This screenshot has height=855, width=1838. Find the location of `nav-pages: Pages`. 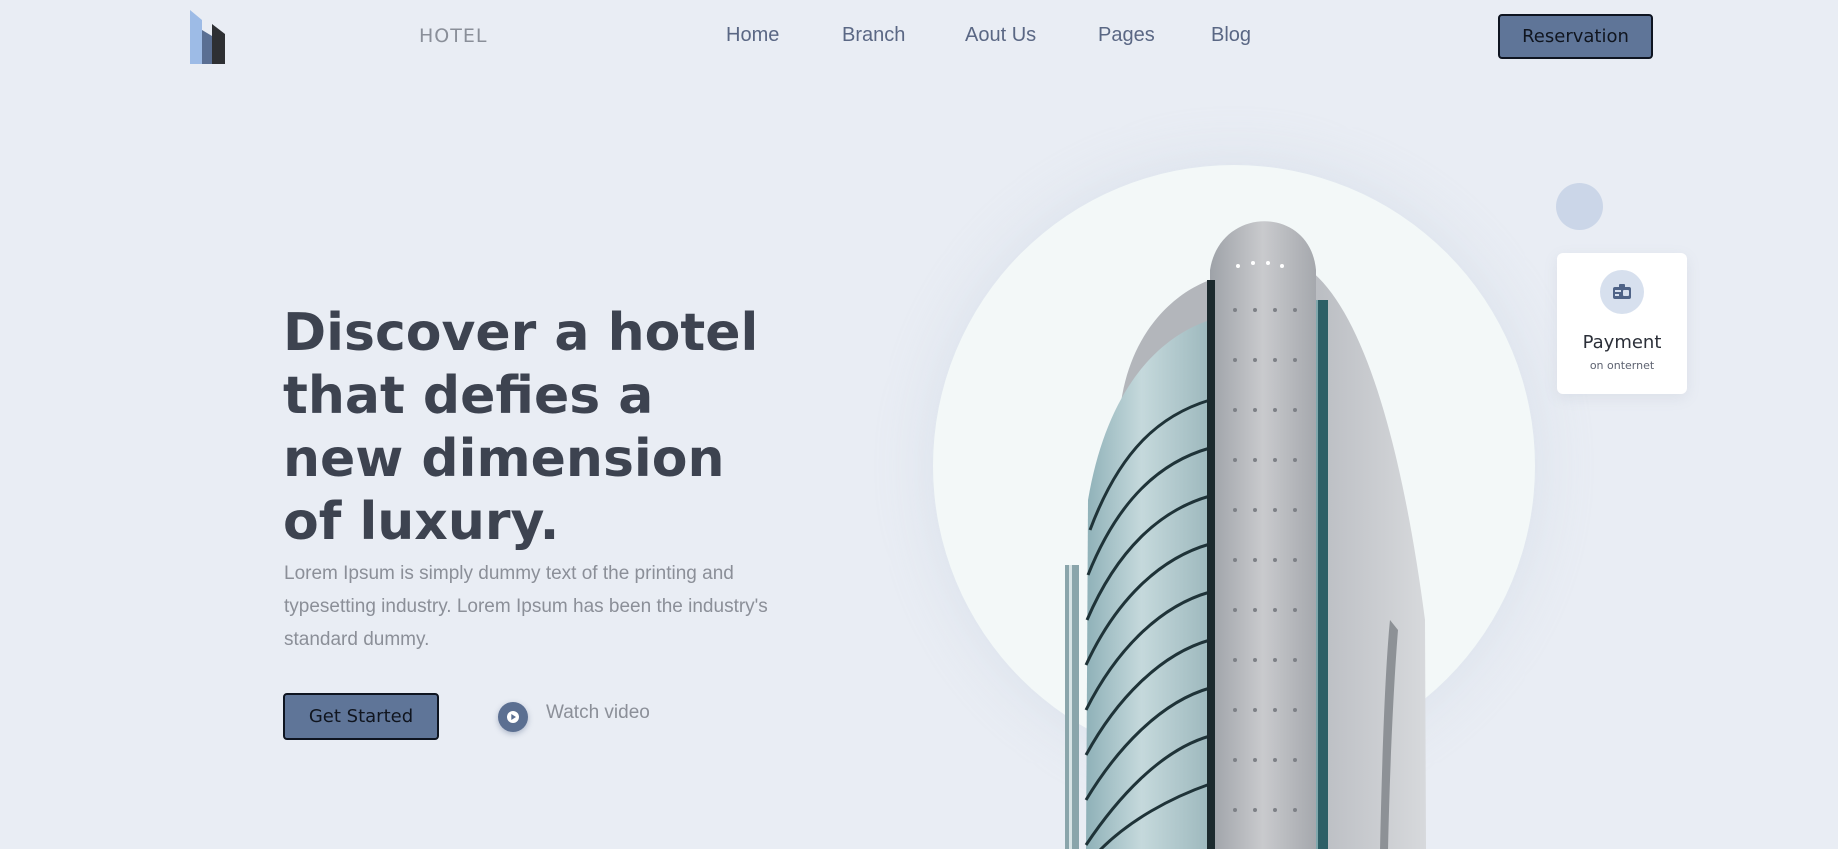

nav-pages: Pages is located at coordinates (1126, 35).